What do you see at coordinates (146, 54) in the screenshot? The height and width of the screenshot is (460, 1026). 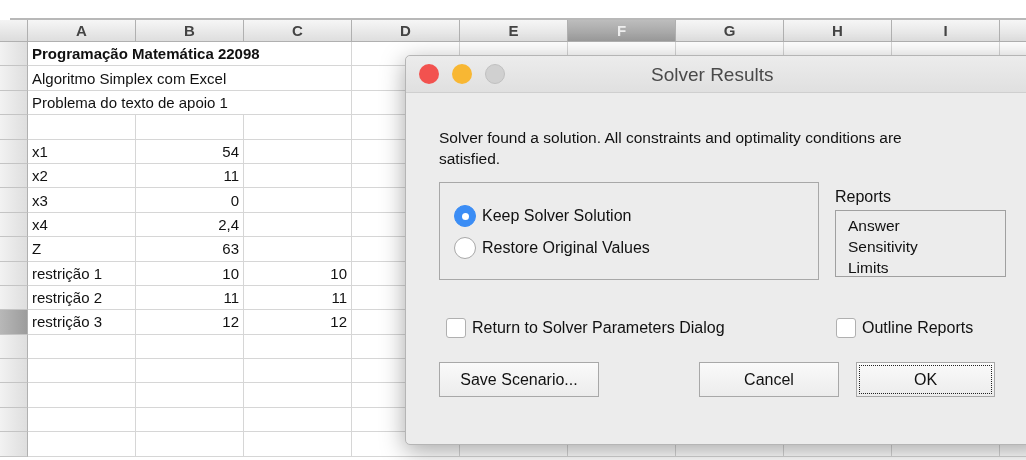 I see `cell-text: Programação Matemática 22098` at bounding box center [146, 54].